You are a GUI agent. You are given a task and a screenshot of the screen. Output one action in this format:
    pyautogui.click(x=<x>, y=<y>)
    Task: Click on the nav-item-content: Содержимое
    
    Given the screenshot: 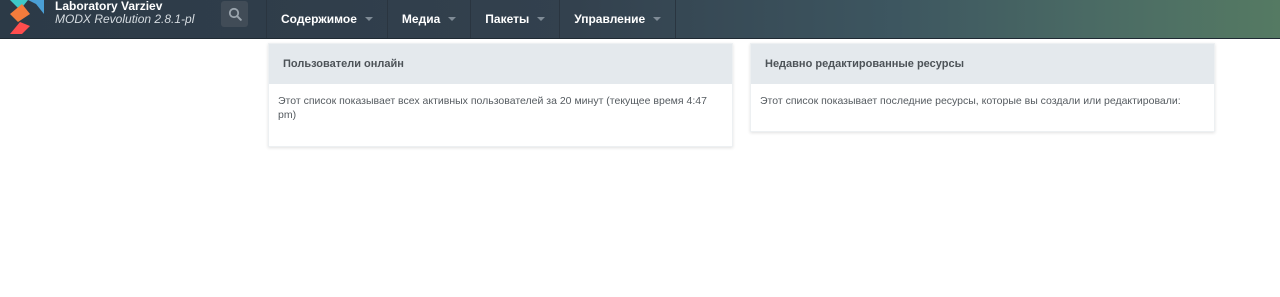 What is the action you would take?
    pyautogui.click(x=327, y=19)
    